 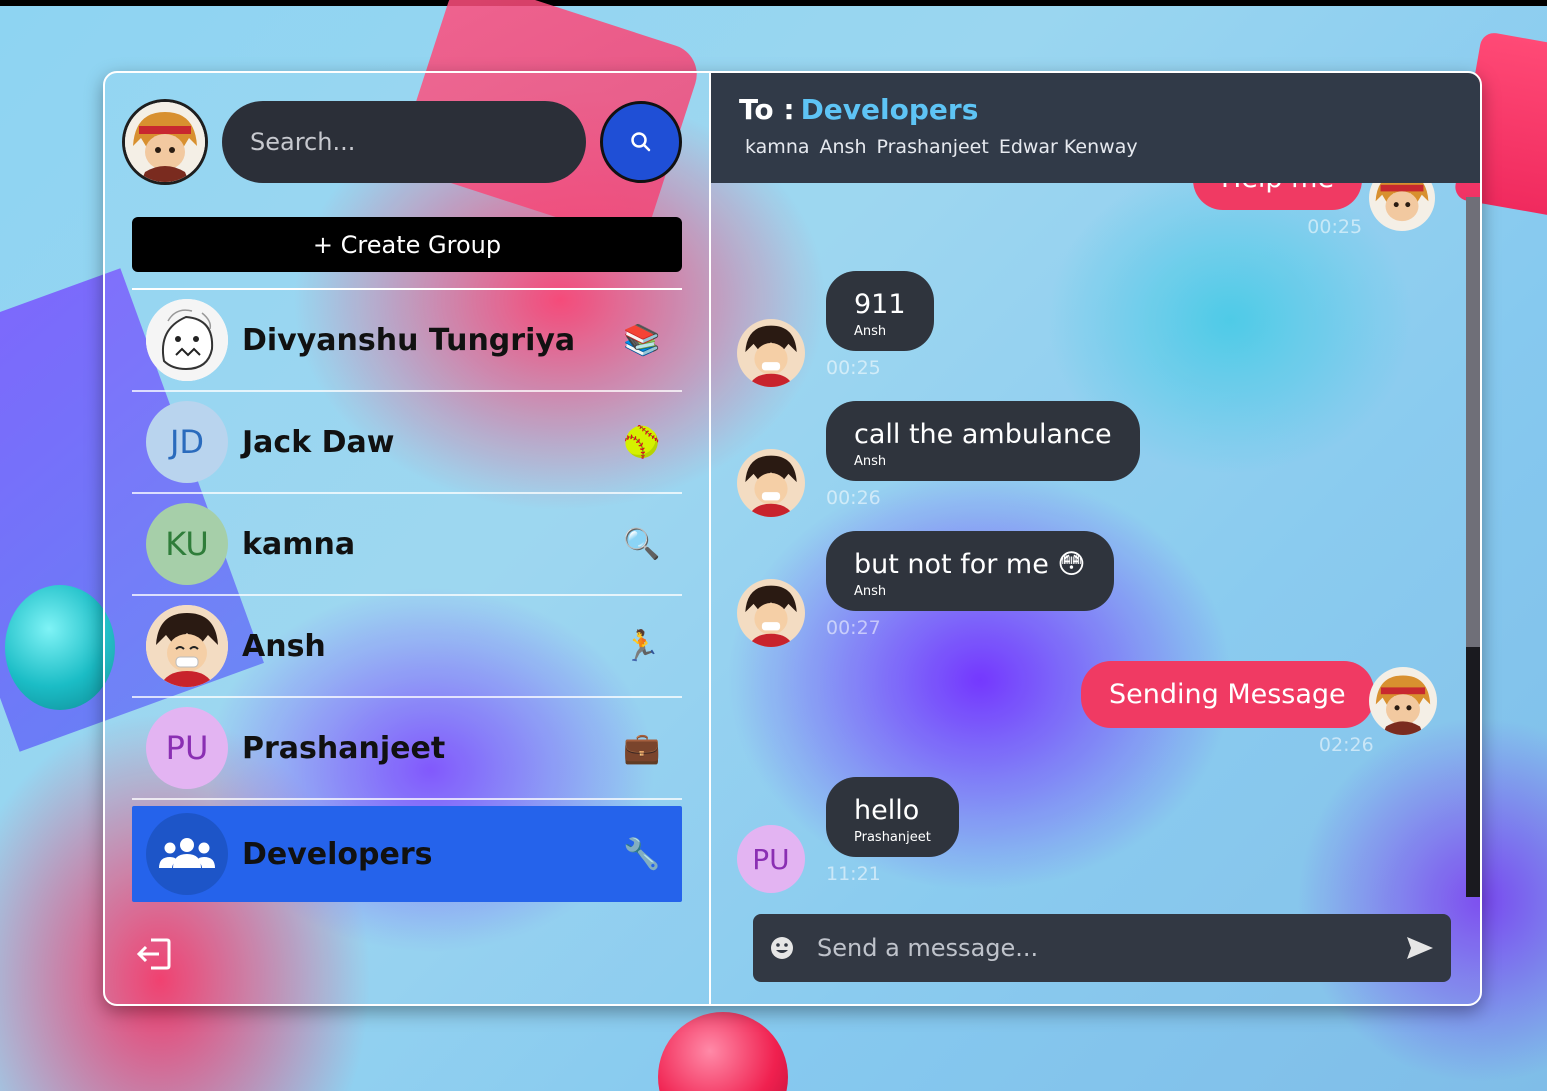 I want to click on message-input, so click(x=1100, y=948).